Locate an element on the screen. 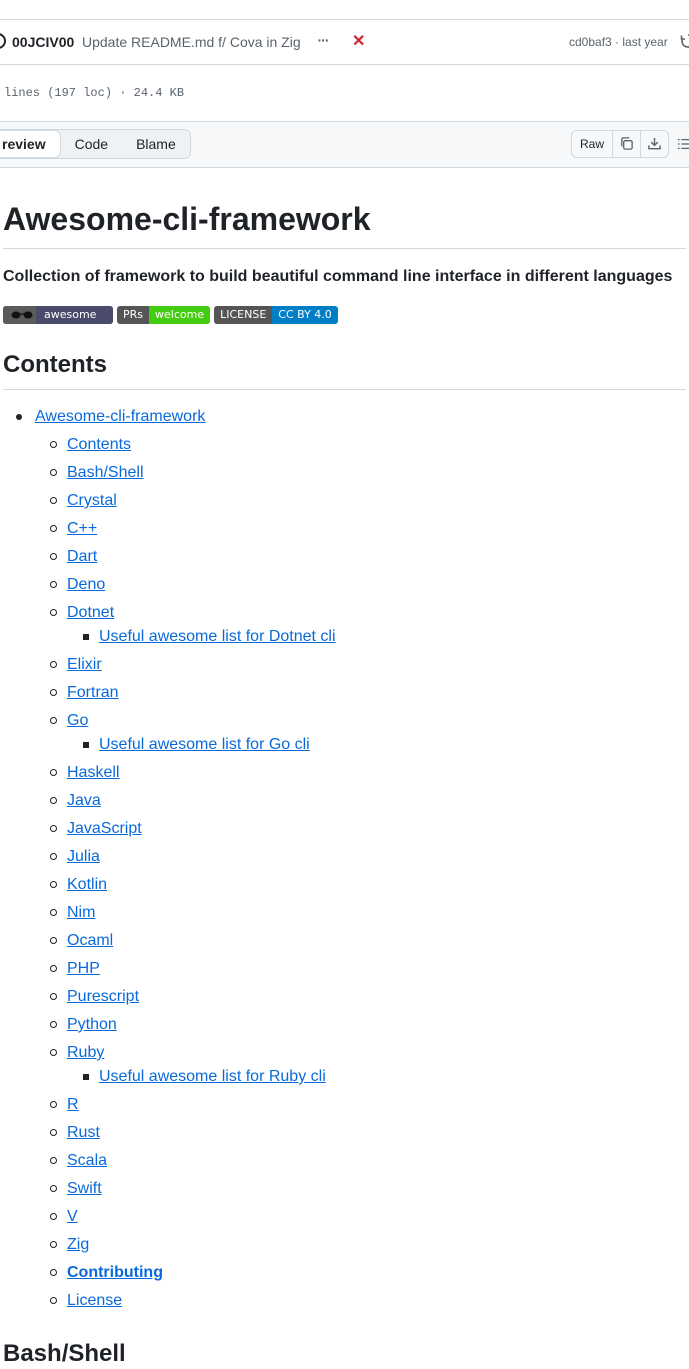 Image resolution: width=689 pixels, height=1369 pixels. toc-link: Bash/Shell is located at coordinates (105, 472).